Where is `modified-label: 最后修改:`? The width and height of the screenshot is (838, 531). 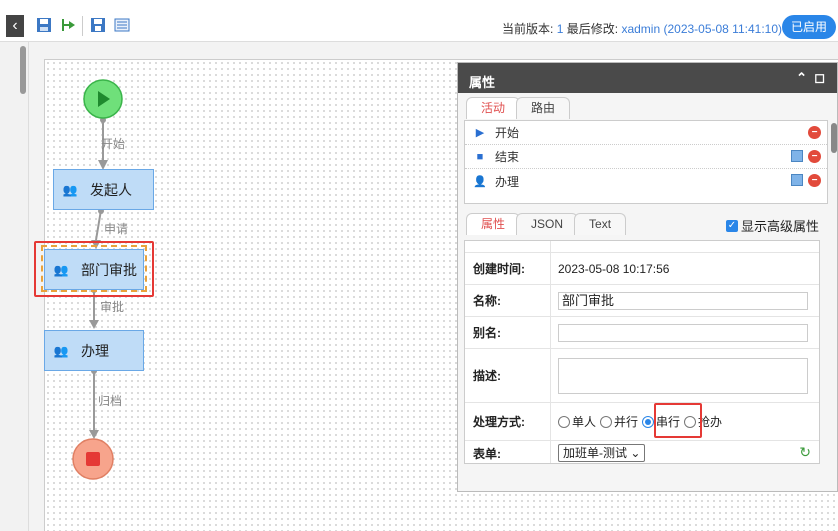 modified-label: 最后修改: is located at coordinates (592, 29).